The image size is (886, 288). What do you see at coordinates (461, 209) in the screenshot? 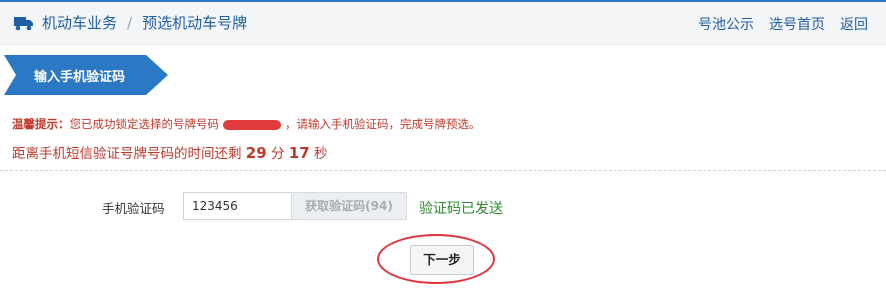
I see `code-sent-status: 验证码已发送` at bounding box center [461, 209].